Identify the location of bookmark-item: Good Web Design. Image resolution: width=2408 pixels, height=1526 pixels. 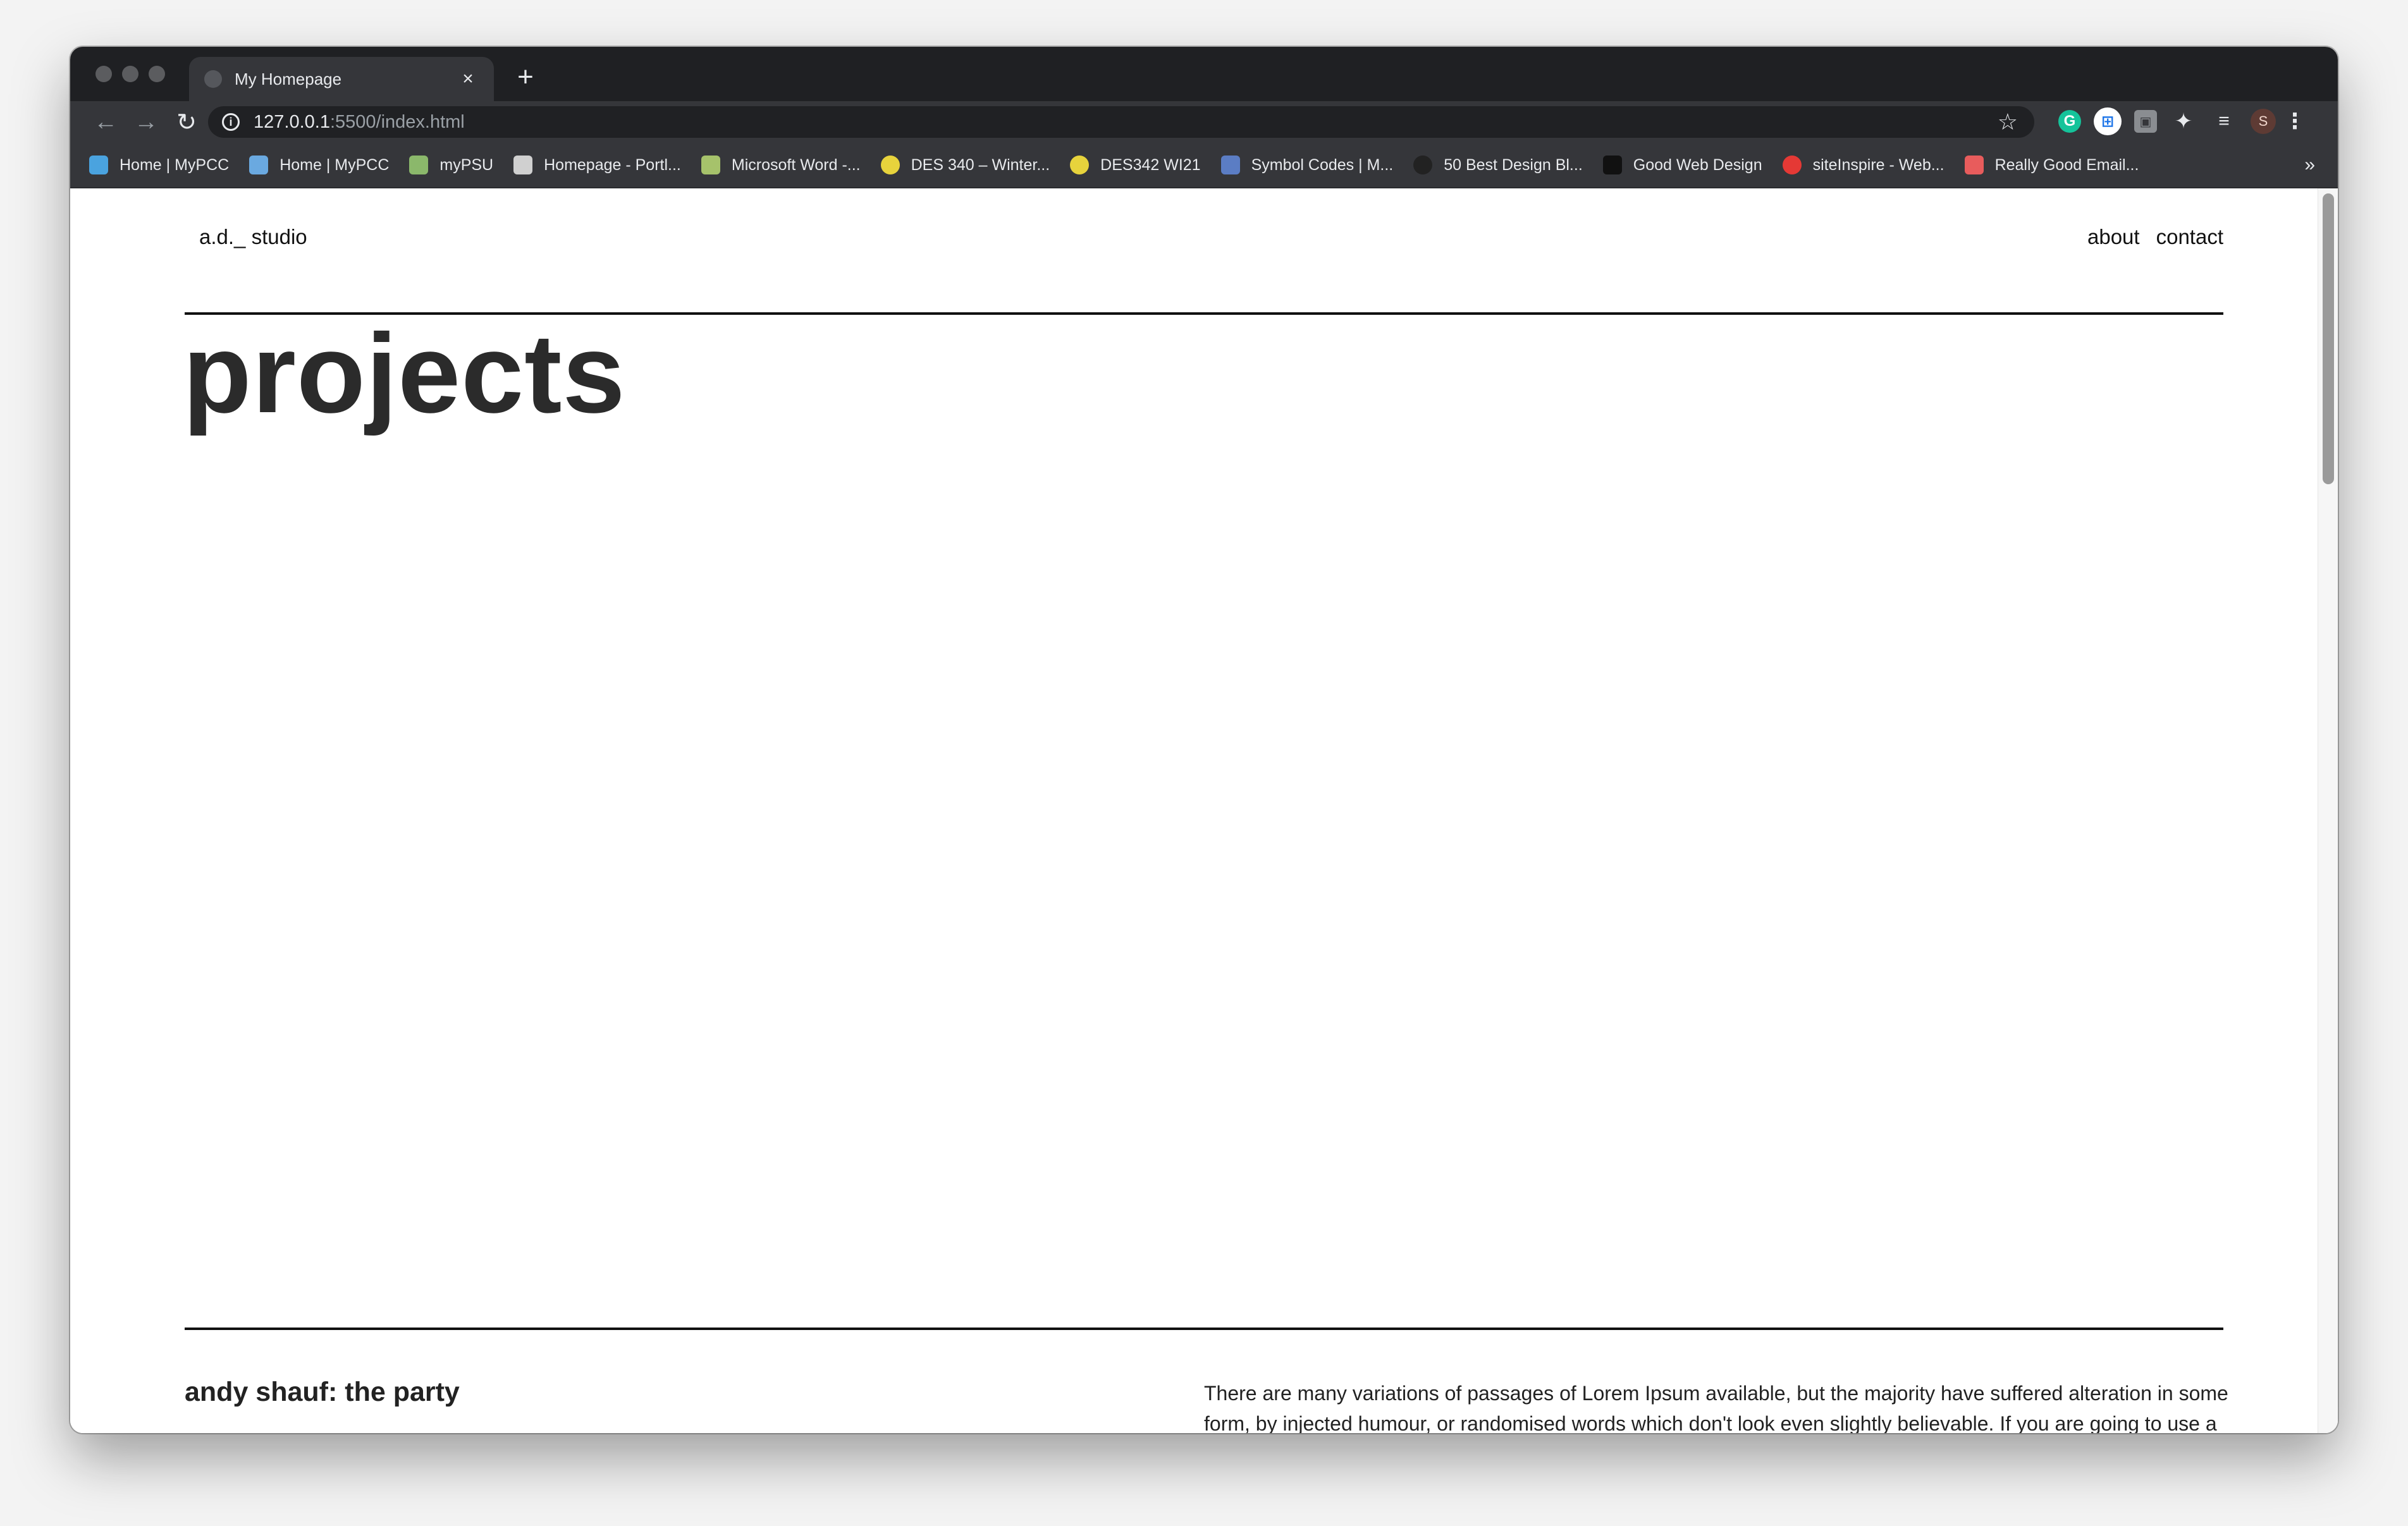
(1682, 165).